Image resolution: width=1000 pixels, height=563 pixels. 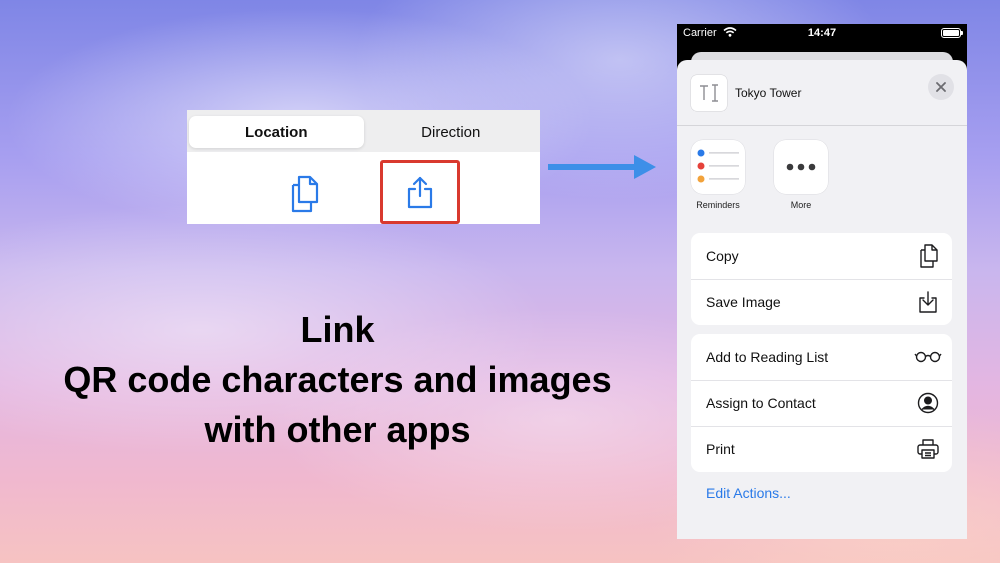 What do you see at coordinates (363, 167) in the screenshot?
I see `segmented-panel: Location Direction` at bounding box center [363, 167].